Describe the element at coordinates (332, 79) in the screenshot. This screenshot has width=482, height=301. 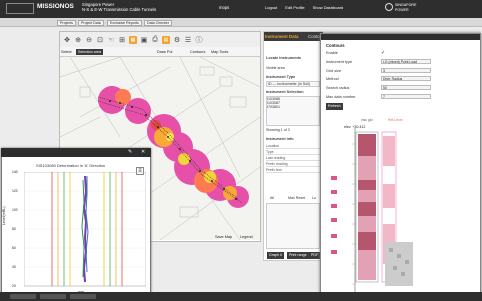
I see `method-label: Method` at that location.